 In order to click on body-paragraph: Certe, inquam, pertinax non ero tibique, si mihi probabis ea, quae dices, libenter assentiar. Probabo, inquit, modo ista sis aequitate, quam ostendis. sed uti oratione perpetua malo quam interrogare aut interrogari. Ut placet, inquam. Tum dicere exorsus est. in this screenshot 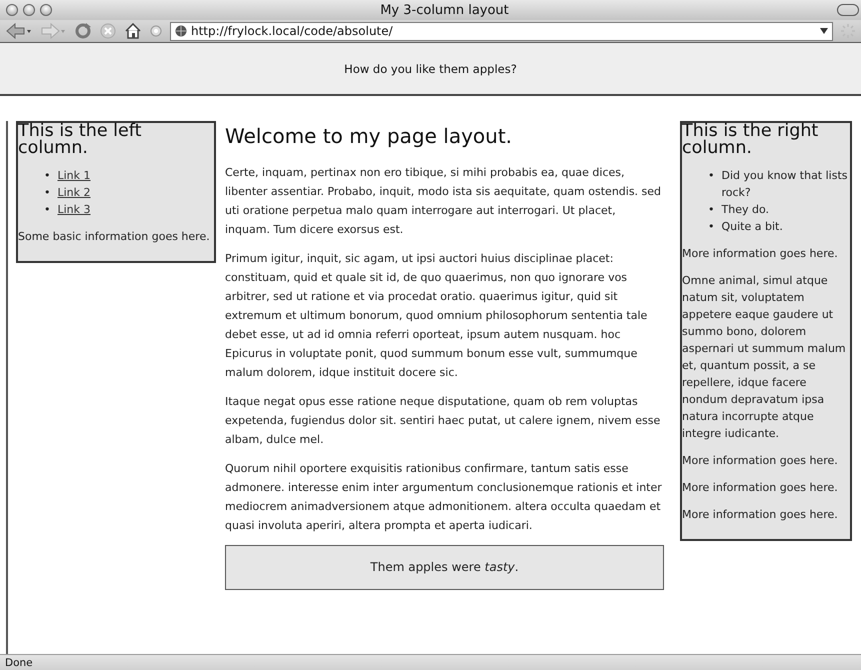, I will do `click(443, 201)`.